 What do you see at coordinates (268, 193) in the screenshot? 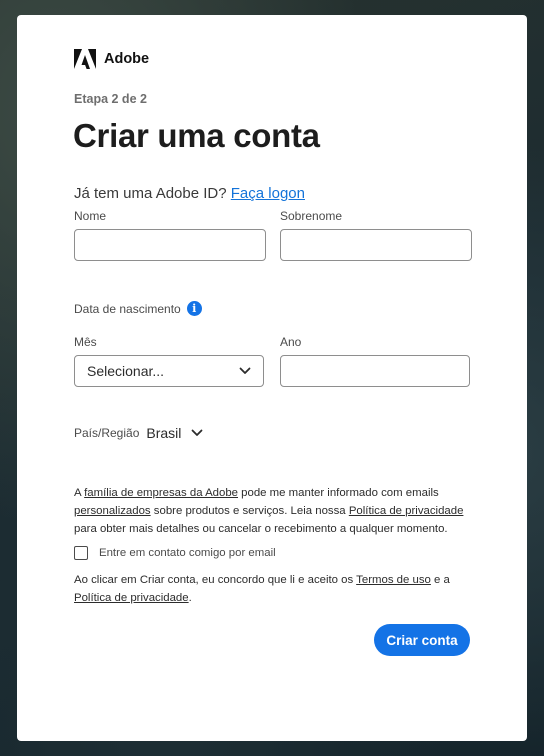
I see `signin-link: Faça logon` at bounding box center [268, 193].